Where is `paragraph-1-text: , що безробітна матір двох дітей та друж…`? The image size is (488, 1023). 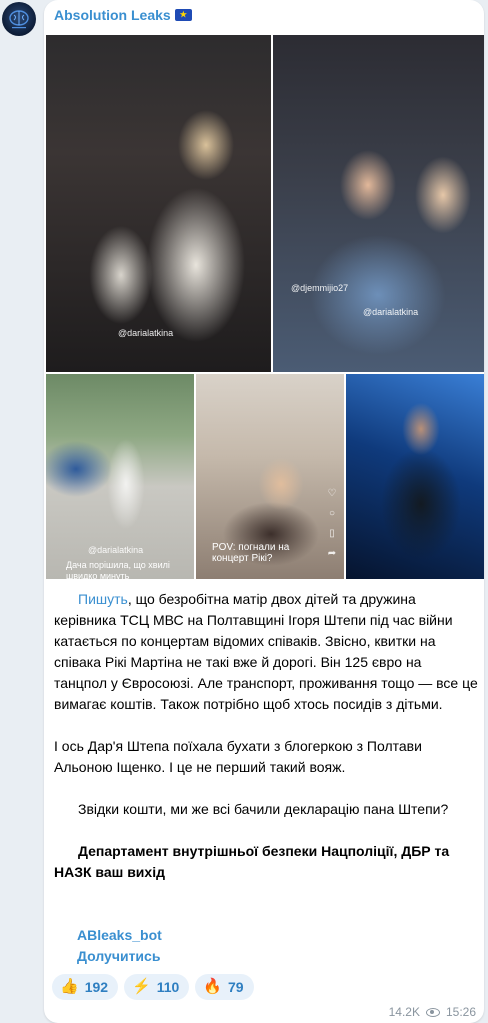
paragraph-1-text: , що безробітна матір двох дітей та друж… is located at coordinates (266, 651).